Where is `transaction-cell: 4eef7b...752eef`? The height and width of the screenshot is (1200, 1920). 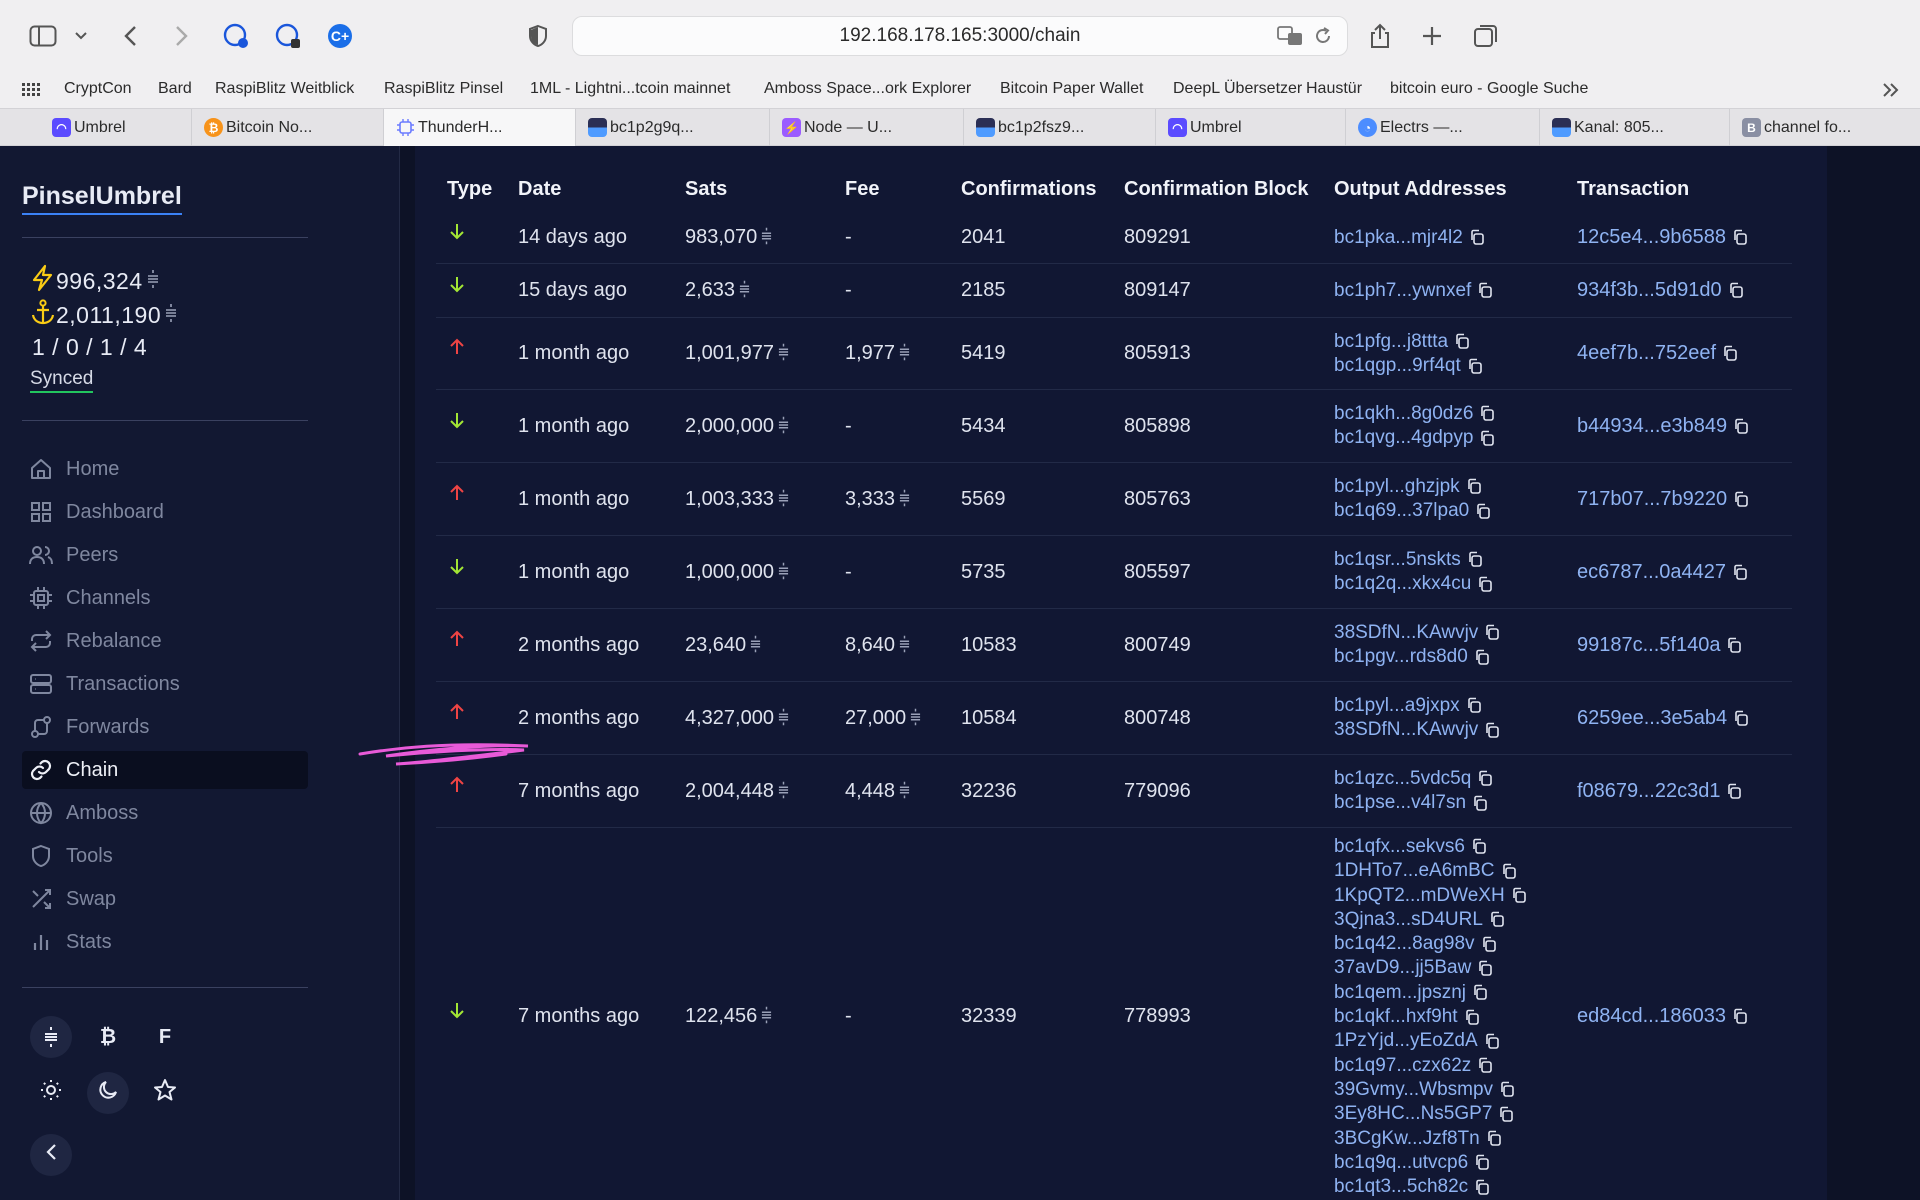 transaction-cell: 4eef7b...752eef is located at coordinates (1657, 353).